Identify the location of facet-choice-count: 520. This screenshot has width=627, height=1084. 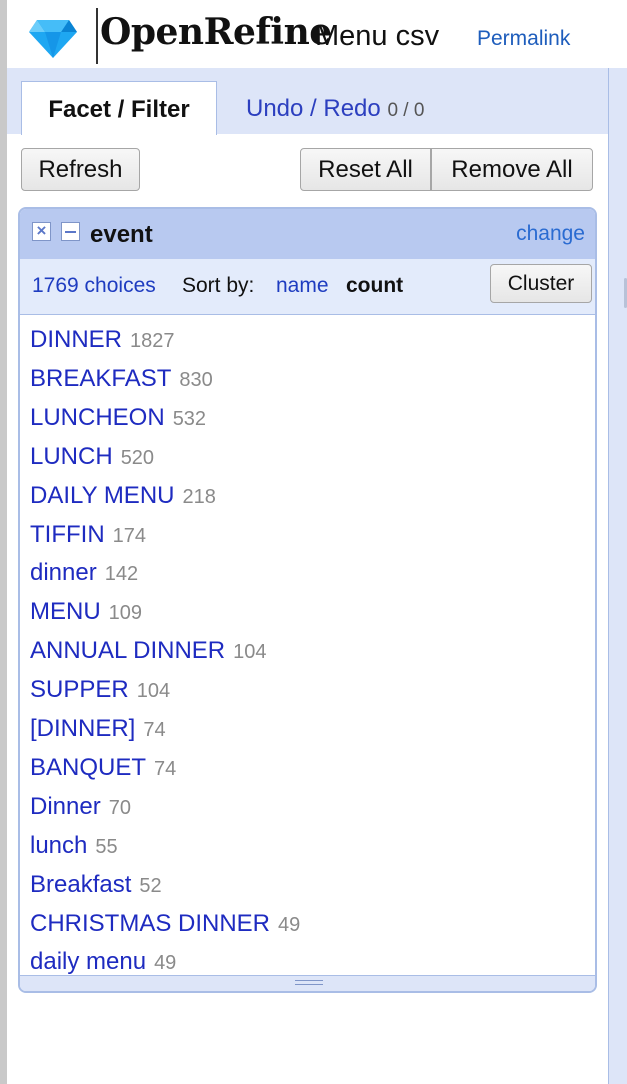
(137, 457).